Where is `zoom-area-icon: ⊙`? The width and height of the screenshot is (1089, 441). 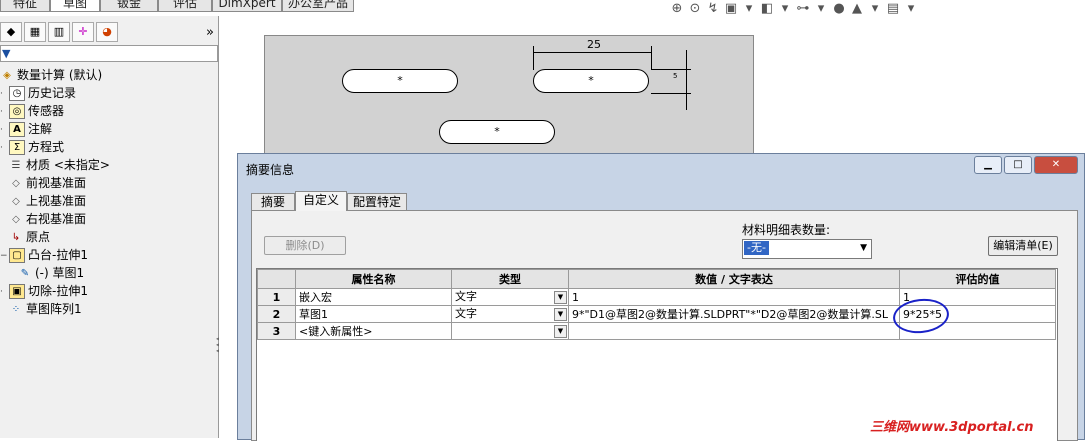 zoom-area-icon: ⊙ is located at coordinates (695, 8).